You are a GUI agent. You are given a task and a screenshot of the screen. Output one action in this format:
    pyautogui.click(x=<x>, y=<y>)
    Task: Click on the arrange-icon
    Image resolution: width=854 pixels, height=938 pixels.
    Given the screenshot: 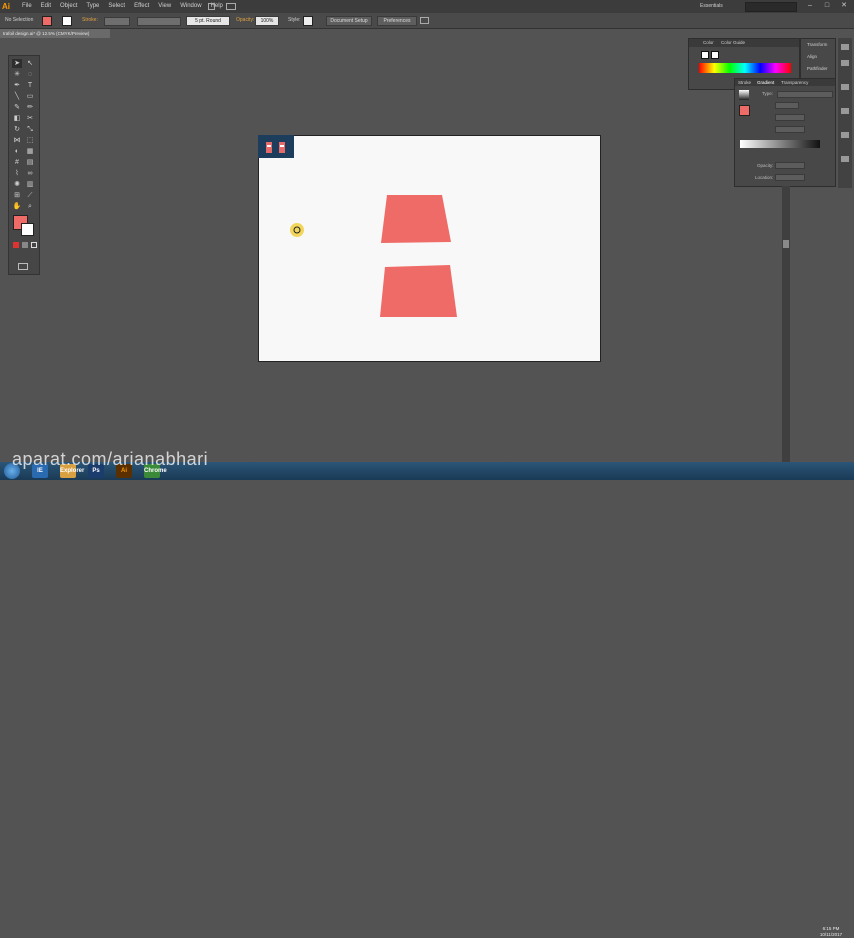 What is the action you would take?
    pyautogui.click(x=424, y=20)
    